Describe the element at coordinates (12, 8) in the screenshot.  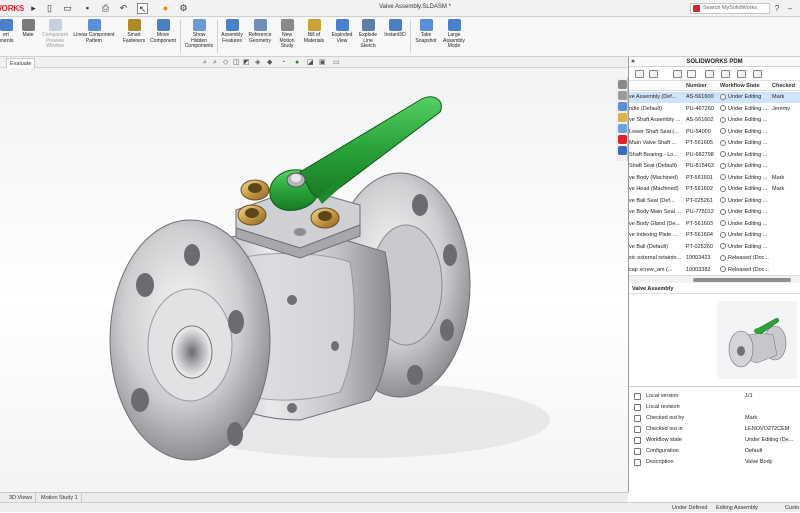
I see `solidworks-logo: SOLIDWORKS` at that location.